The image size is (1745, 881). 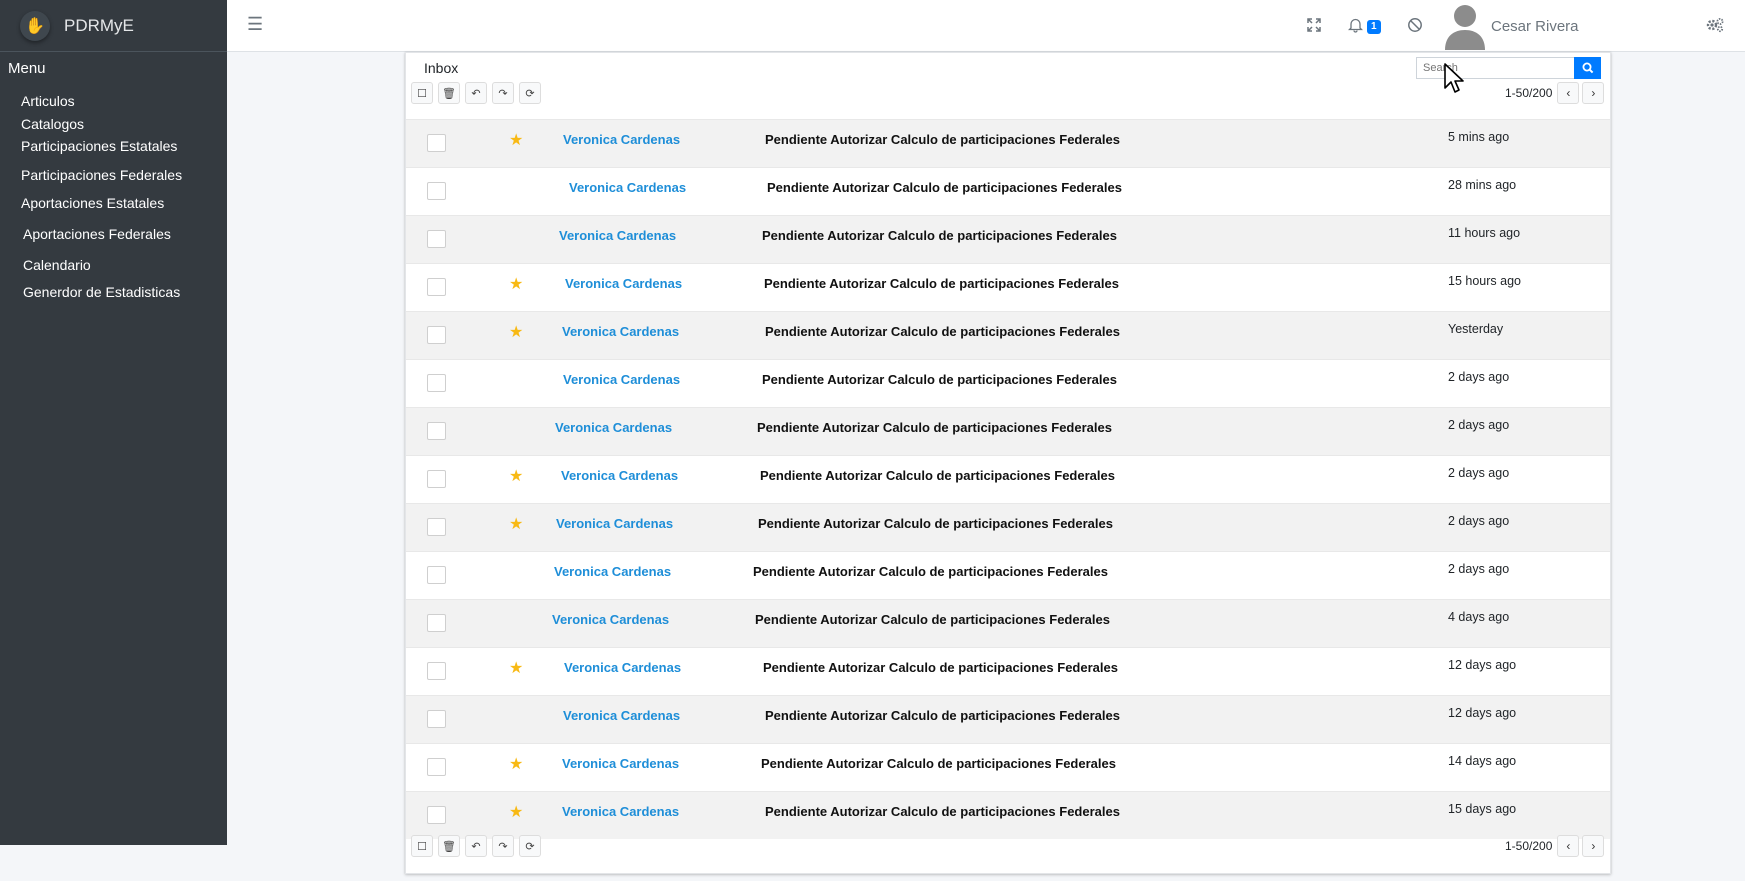 I want to click on settings-icon, so click(x=1715, y=27).